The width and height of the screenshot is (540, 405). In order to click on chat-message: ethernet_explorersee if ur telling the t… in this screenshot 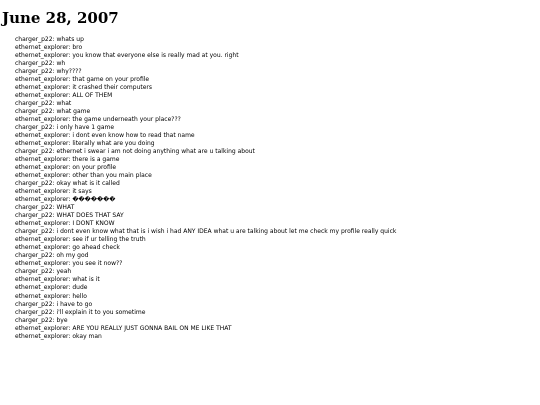, I will do `click(276, 240)`.